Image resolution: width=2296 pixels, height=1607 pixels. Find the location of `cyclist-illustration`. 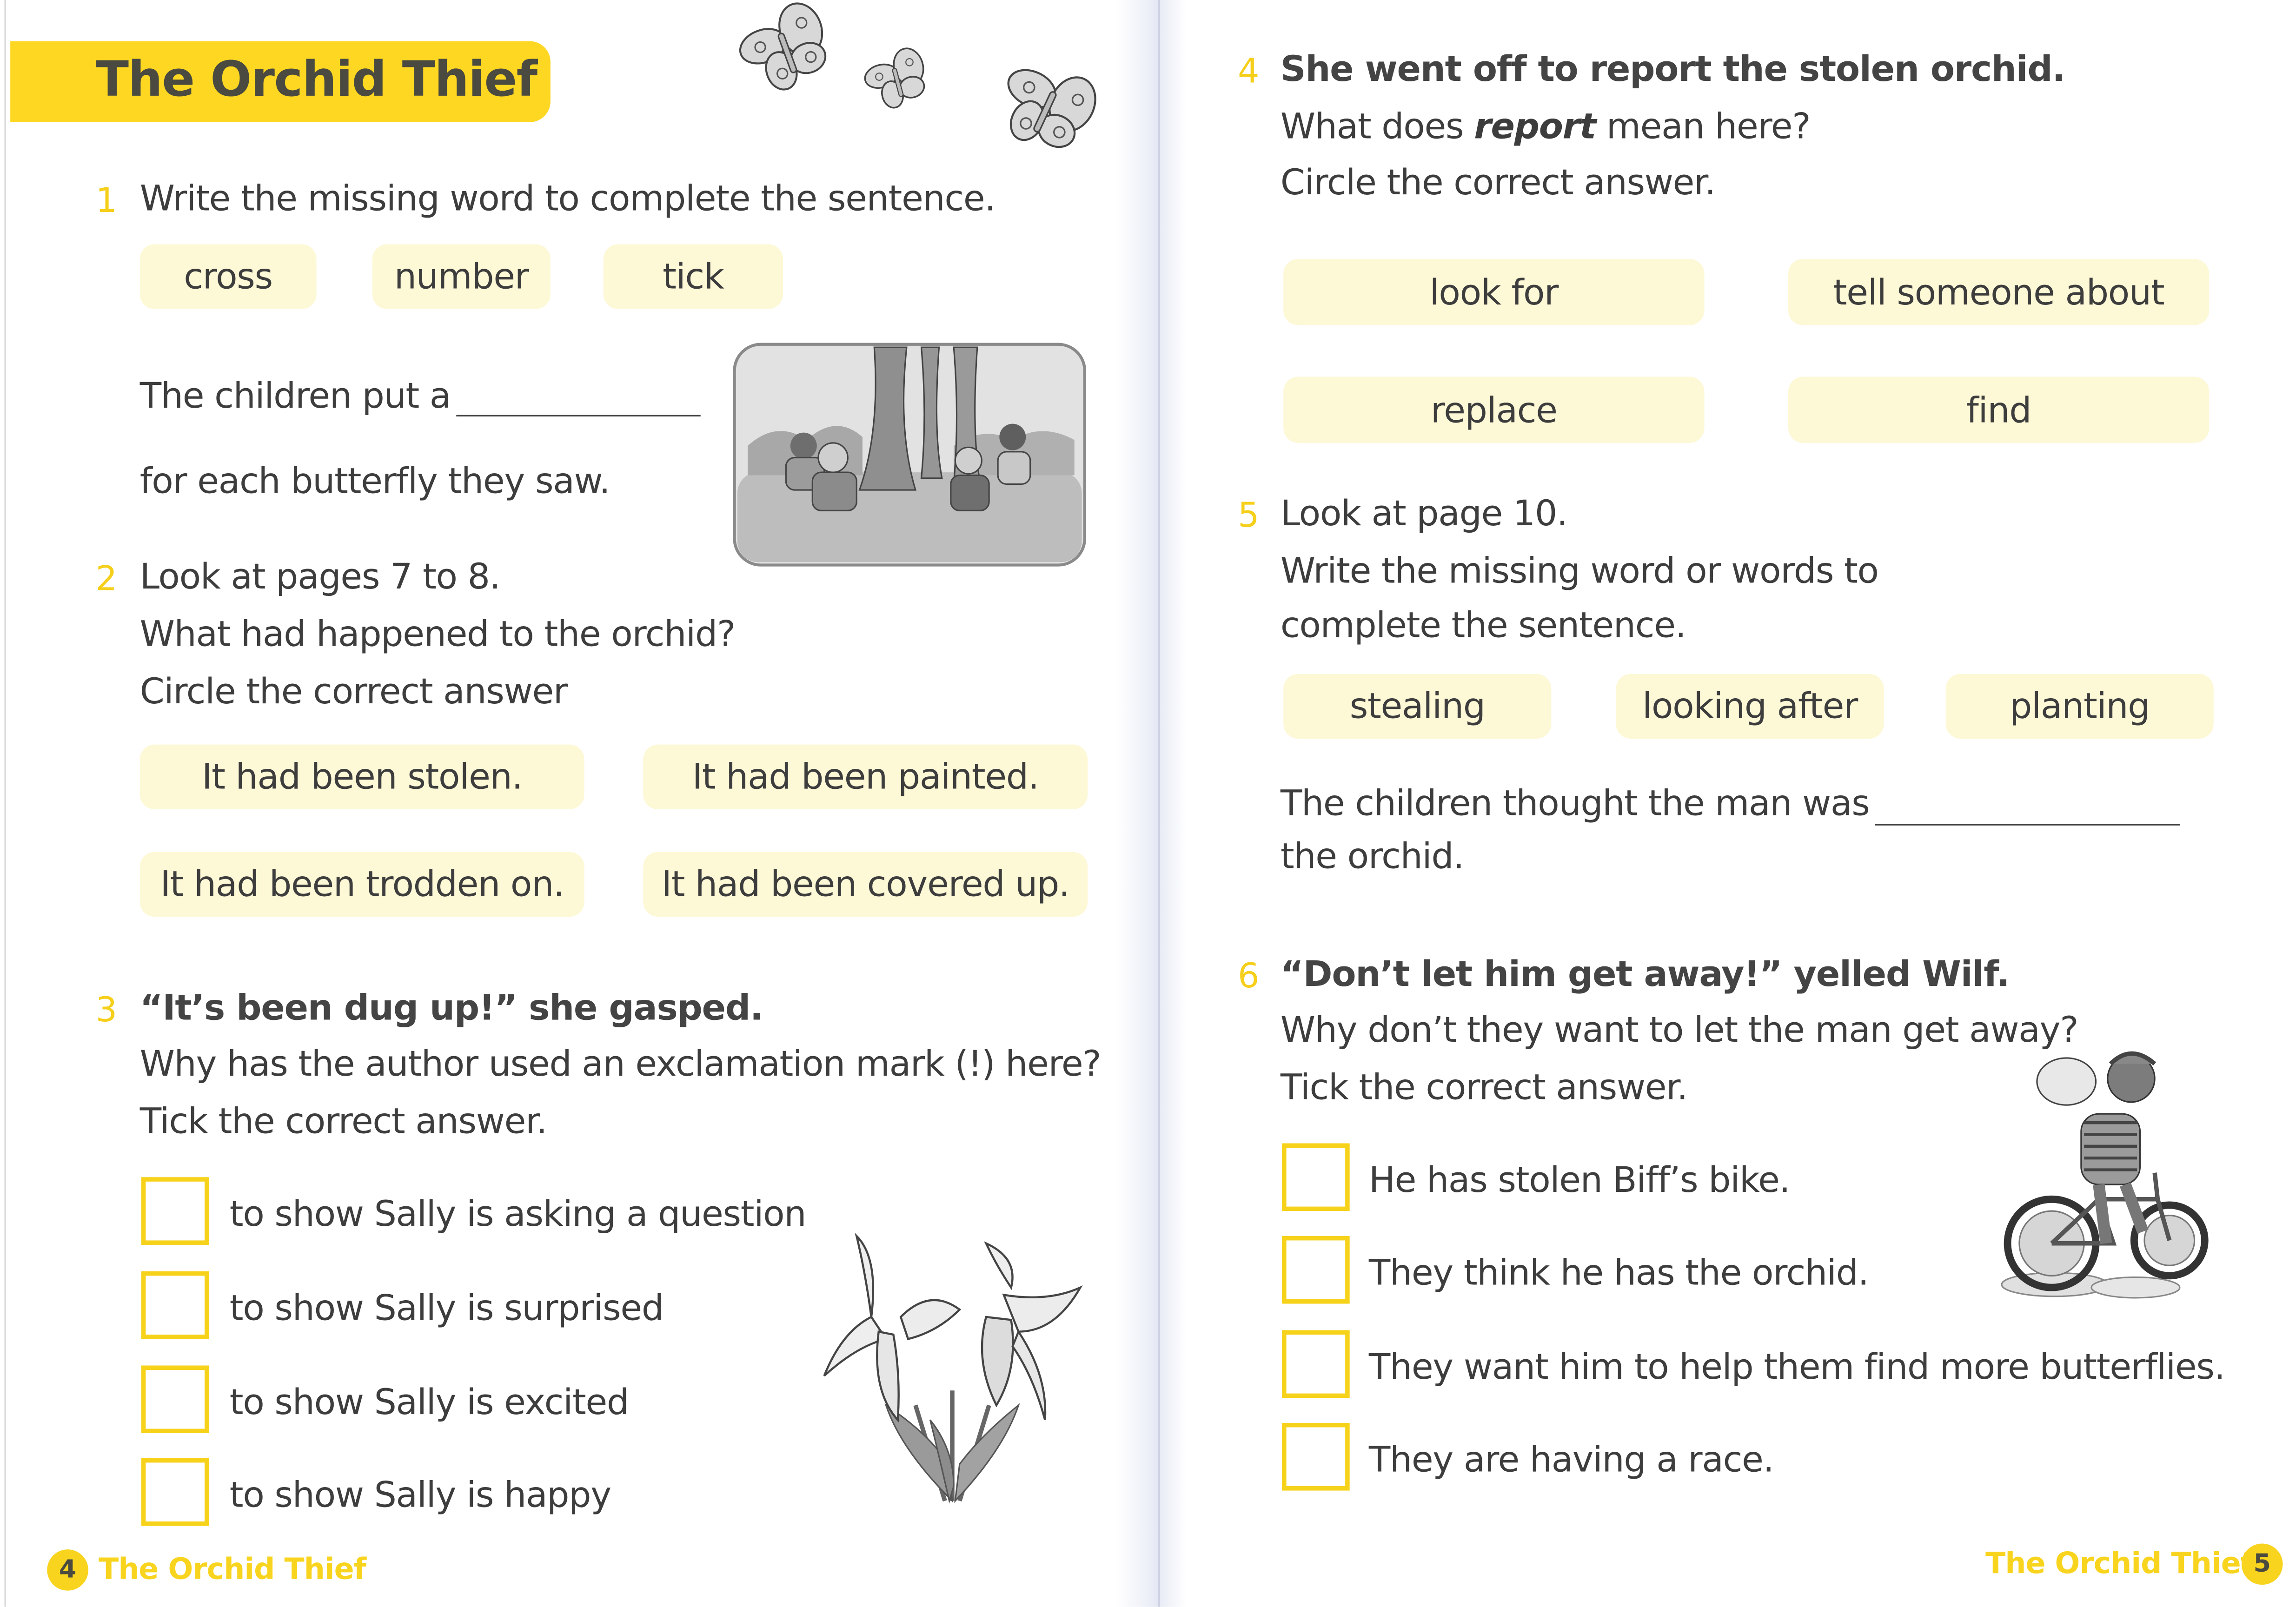

cyclist-illustration is located at coordinates (2105, 1175).